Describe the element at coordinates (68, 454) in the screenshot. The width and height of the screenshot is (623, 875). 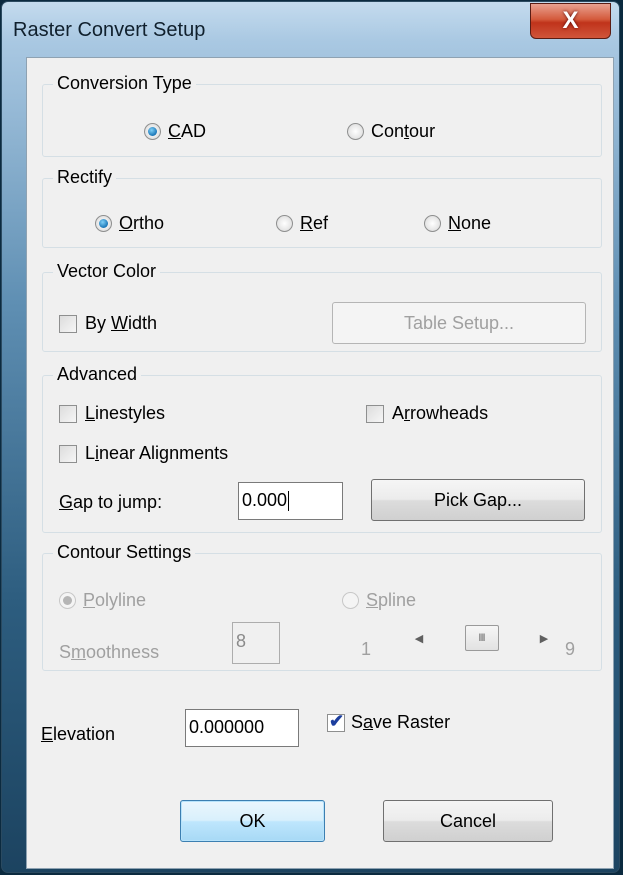
I see `linear-alignments-checkbox` at that location.